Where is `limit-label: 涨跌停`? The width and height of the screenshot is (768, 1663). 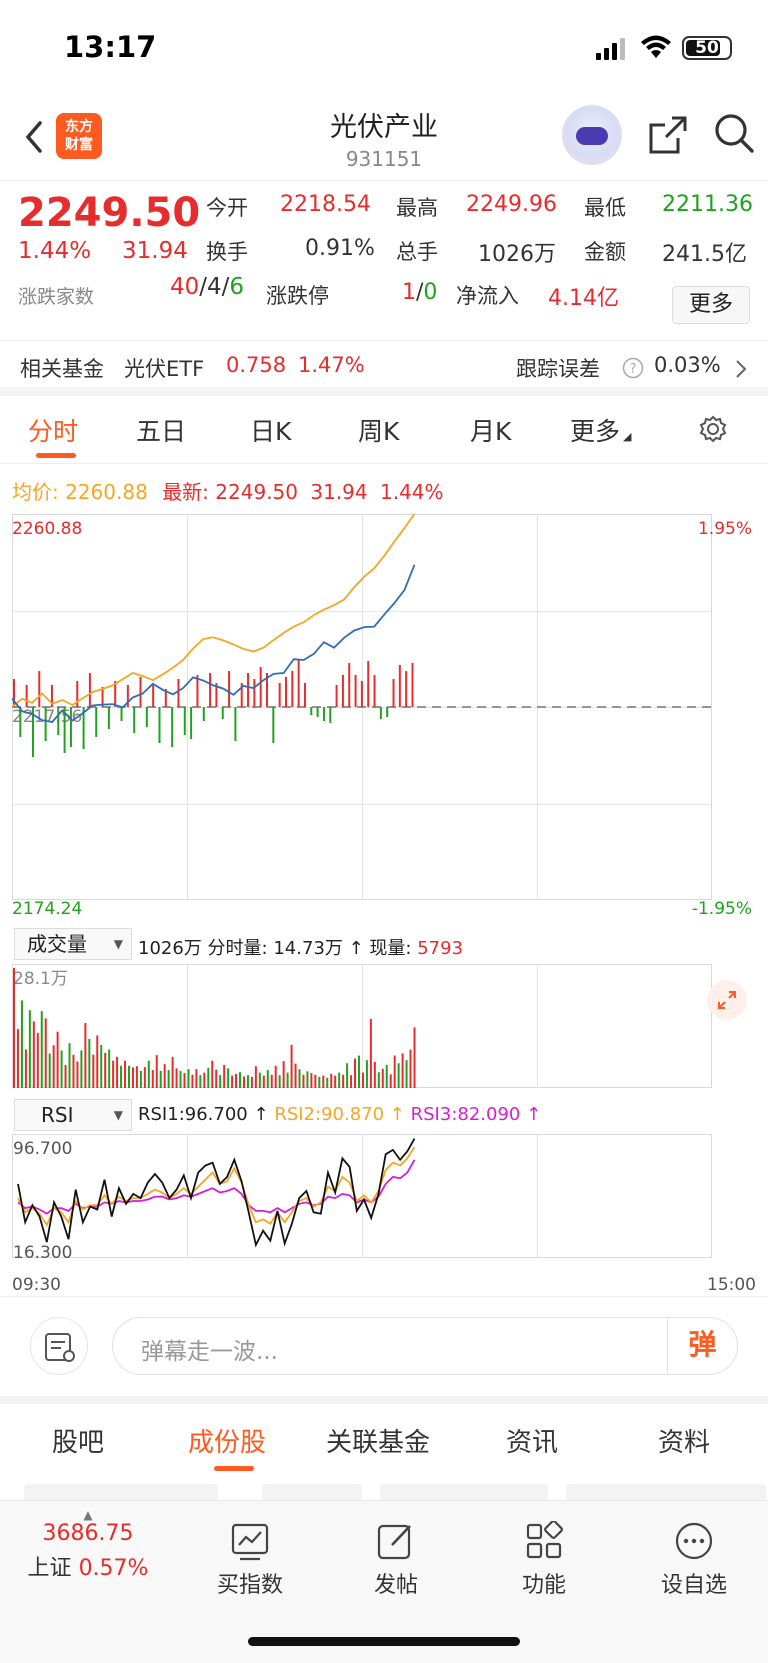
limit-label: 涨跌停 is located at coordinates (297, 296).